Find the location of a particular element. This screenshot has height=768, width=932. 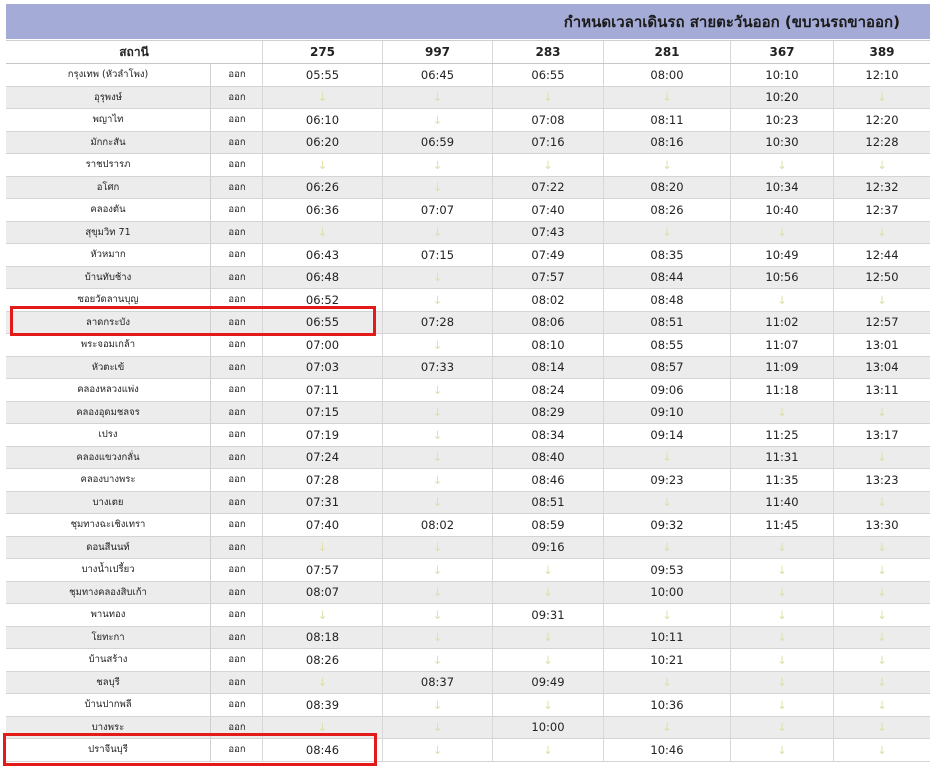

departure-time: 11:31 is located at coordinates (781, 457).